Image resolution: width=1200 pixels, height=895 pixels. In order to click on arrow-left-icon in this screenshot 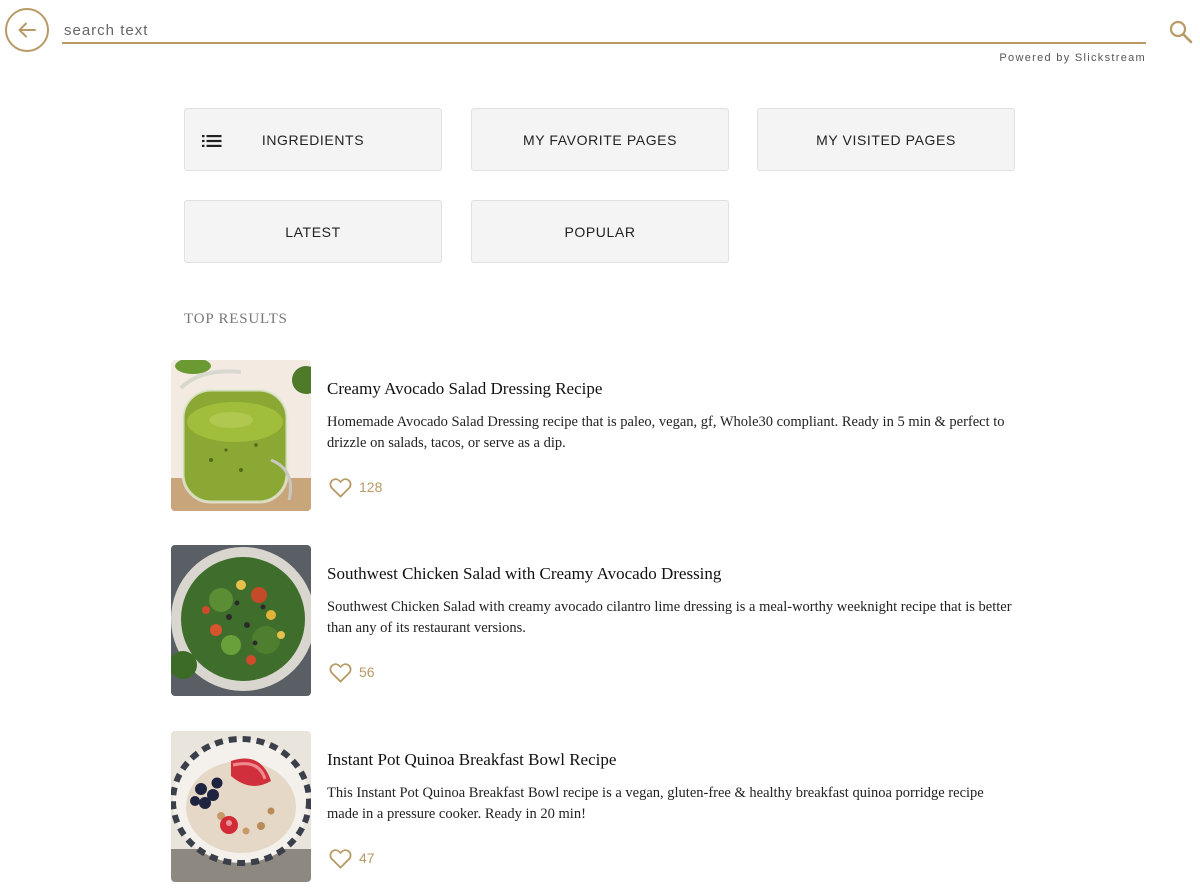, I will do `click(27, 30)`.